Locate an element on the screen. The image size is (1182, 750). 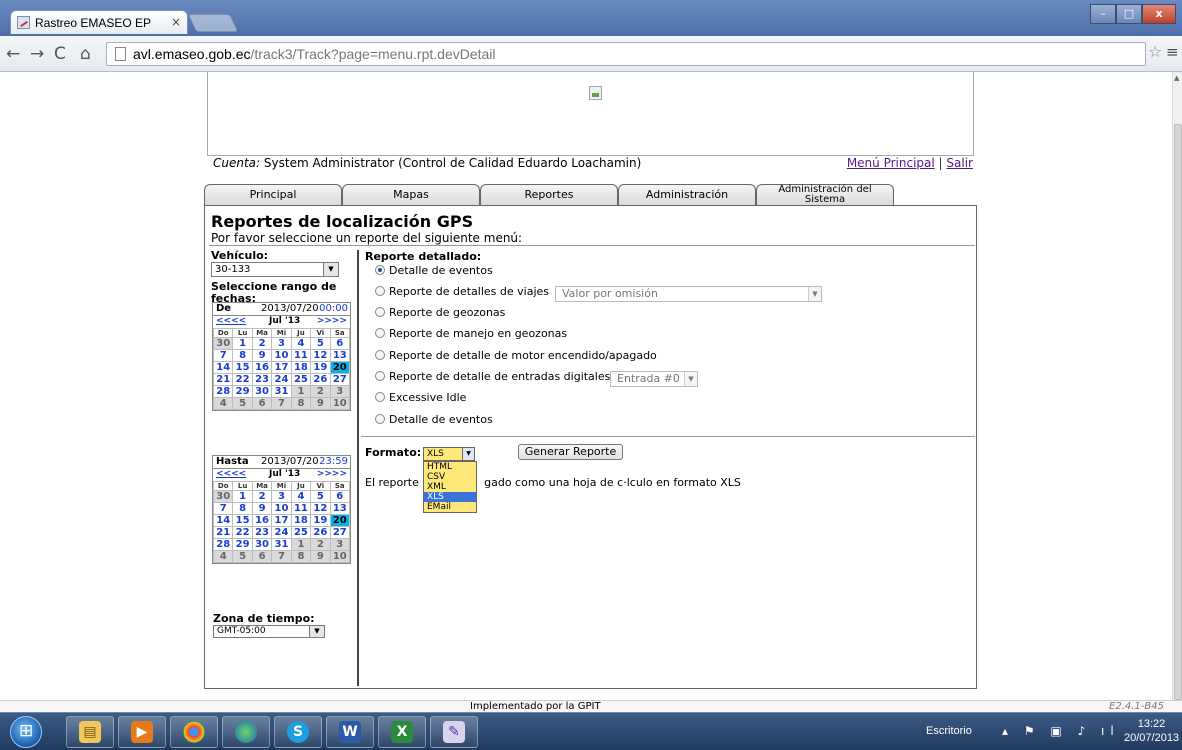
radio-selected-icon is located at coordinates (380, 270).